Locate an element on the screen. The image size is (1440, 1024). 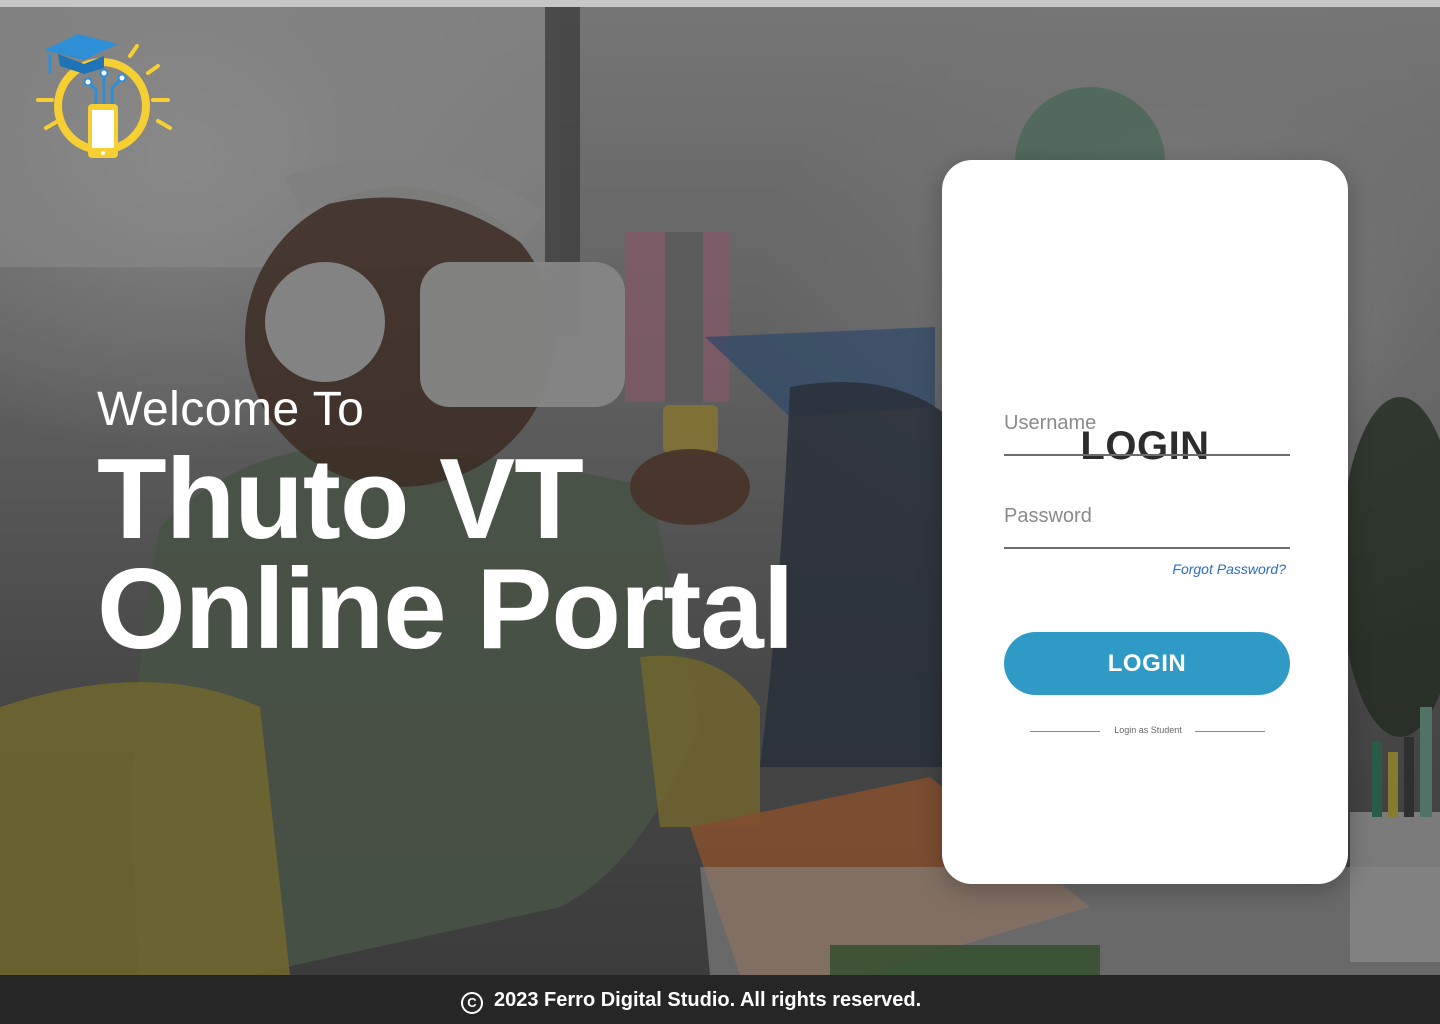
password-field is located at coordinates (1147, 524).